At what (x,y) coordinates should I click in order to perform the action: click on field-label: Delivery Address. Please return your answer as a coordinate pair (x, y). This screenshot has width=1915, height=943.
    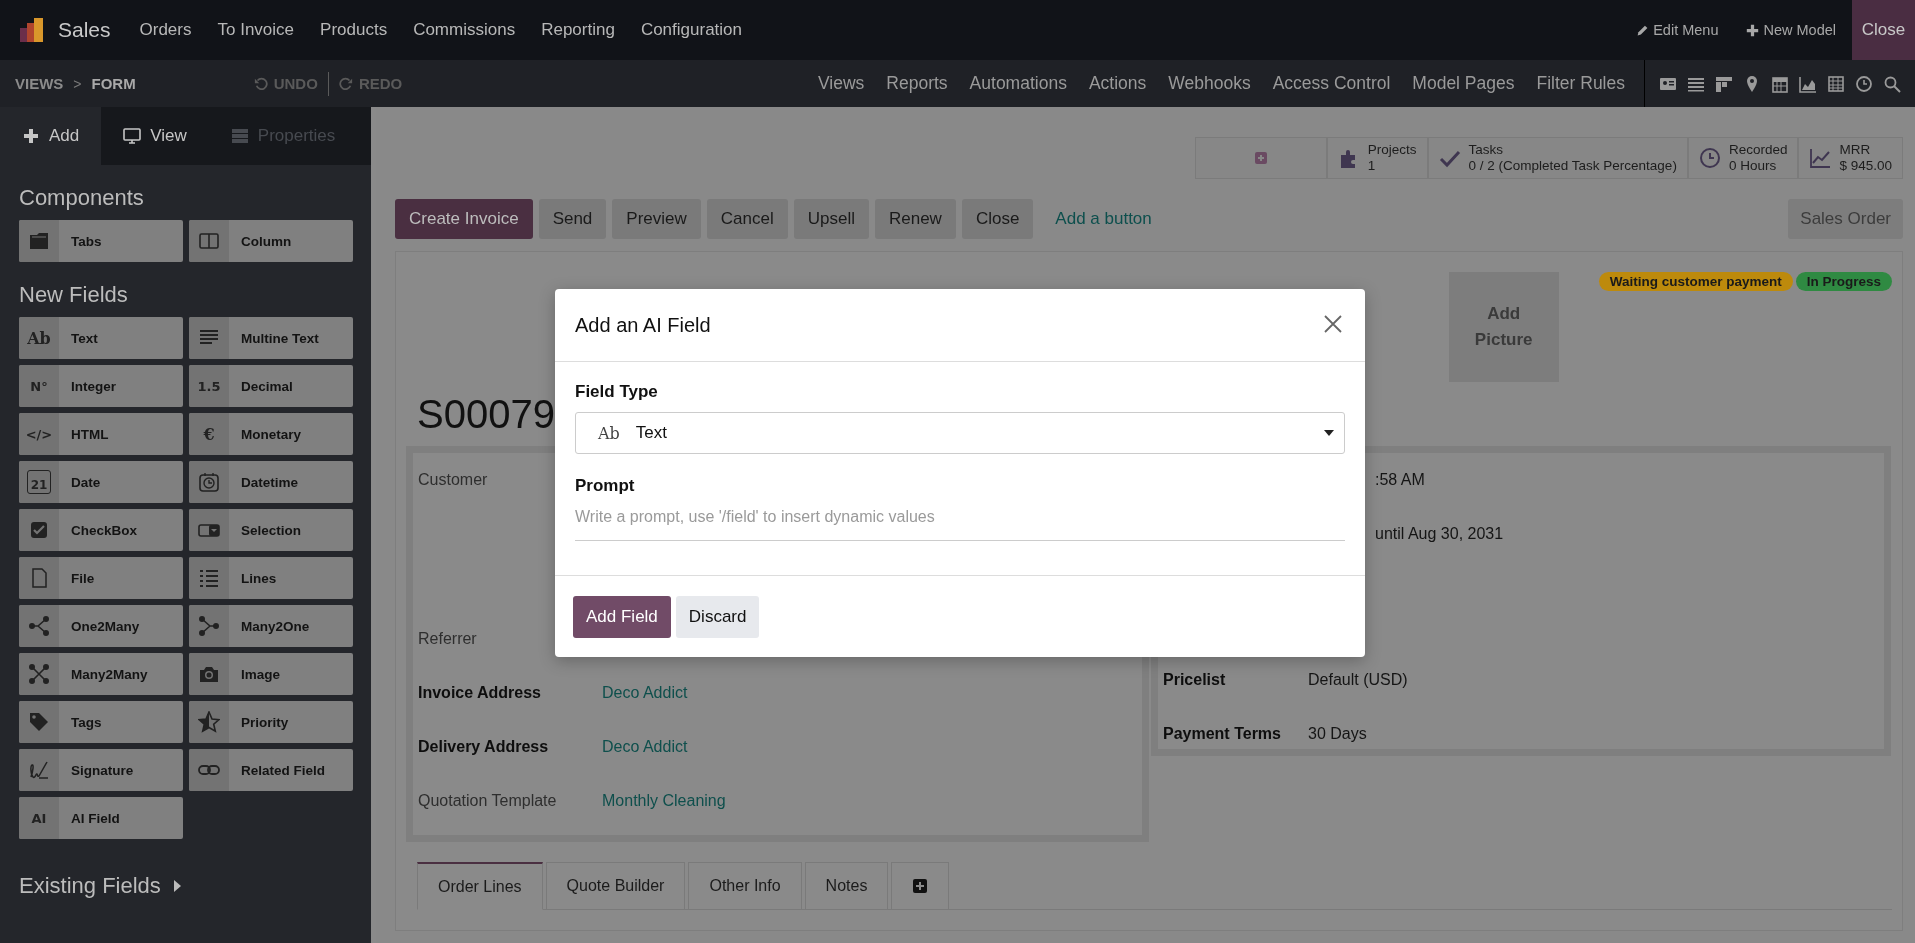
    Looking at the image, I should click on (484, 747).